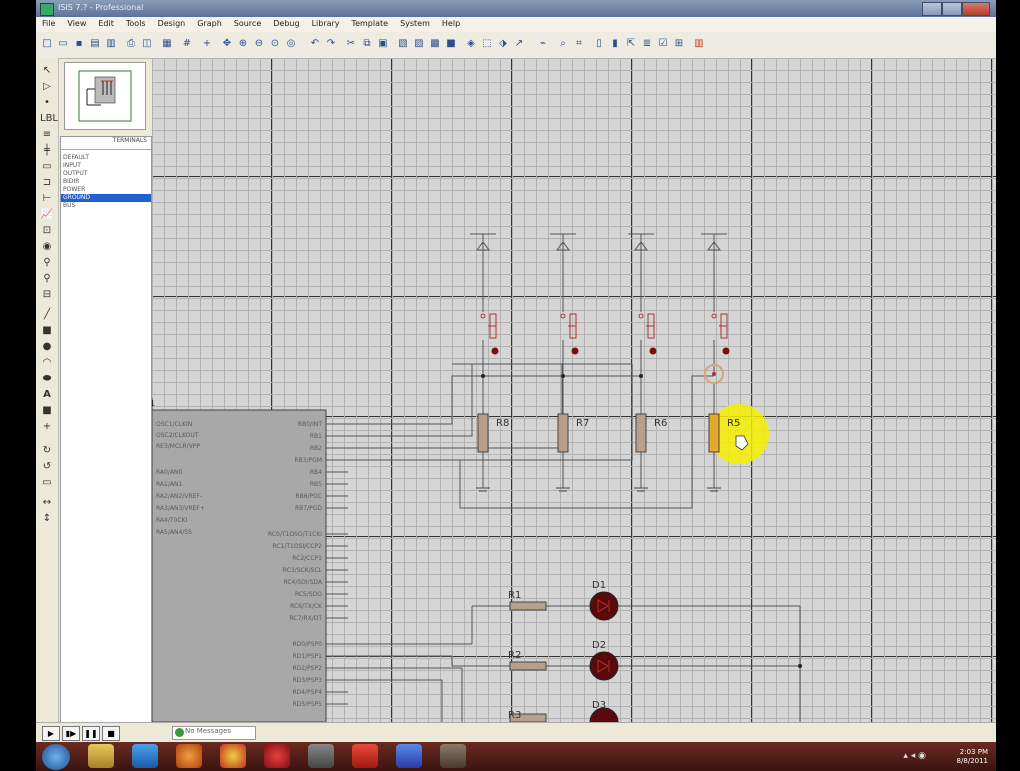  I want to click on cut-icon: ✂, so click(351, 44).